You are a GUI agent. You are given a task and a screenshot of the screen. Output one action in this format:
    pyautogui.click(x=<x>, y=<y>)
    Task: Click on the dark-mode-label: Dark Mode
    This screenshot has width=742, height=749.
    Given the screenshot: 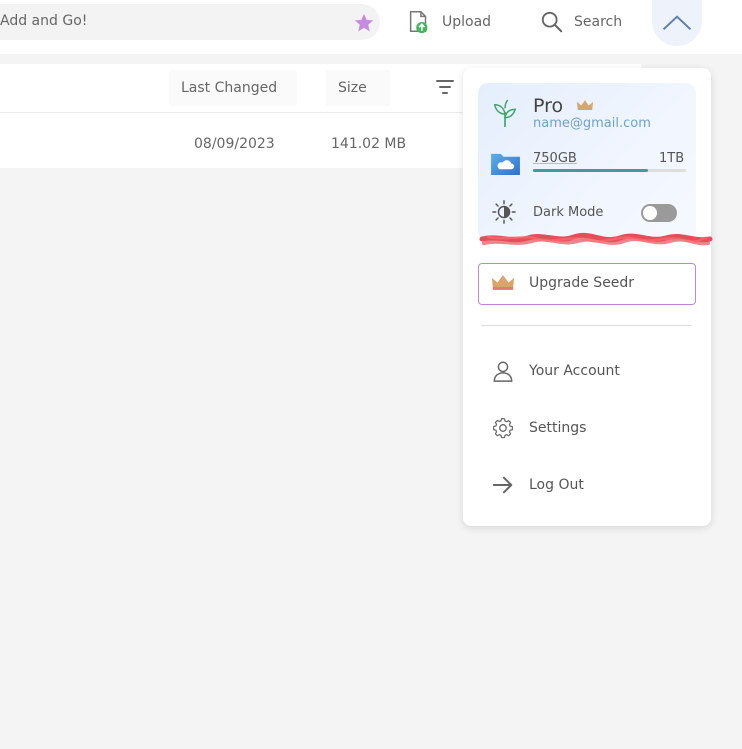 What is the action you would take?
    pyautogui.click(x=568, y=212)
    